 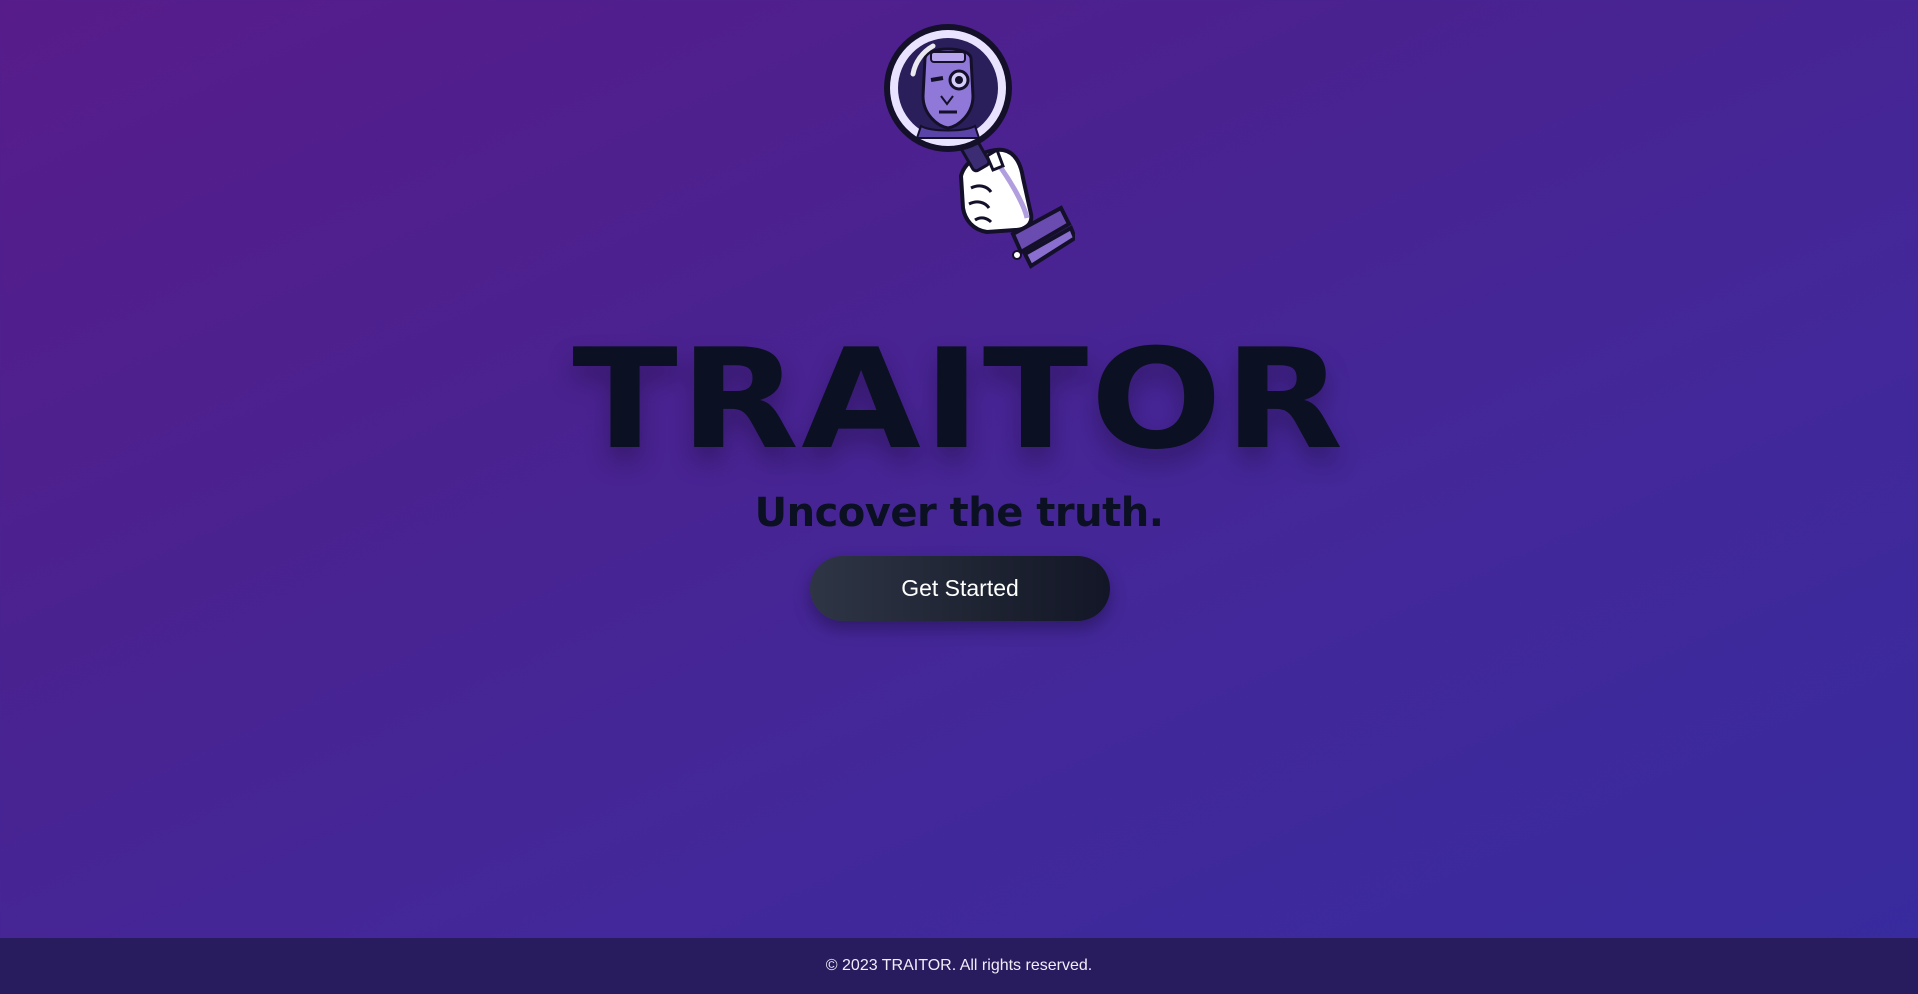 What do you see at coordinates (960, 588) in the screenshot?
I see `get-started-button: Get Started` at bounding box center [960, 588].